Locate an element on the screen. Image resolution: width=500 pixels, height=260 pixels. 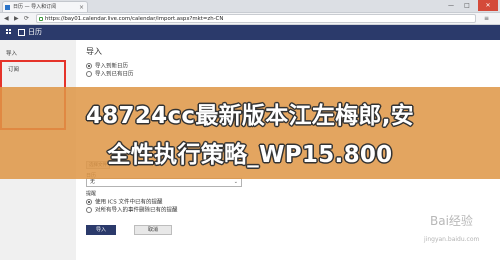
import-new-calendar-option: 导入到新日历 is located at coordinates (107, 67).